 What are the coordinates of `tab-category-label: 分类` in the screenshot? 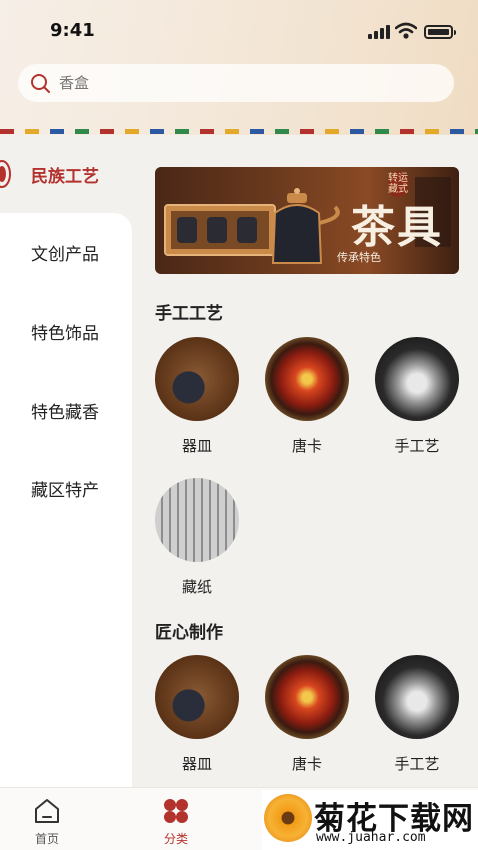 It's located at (175, 839).